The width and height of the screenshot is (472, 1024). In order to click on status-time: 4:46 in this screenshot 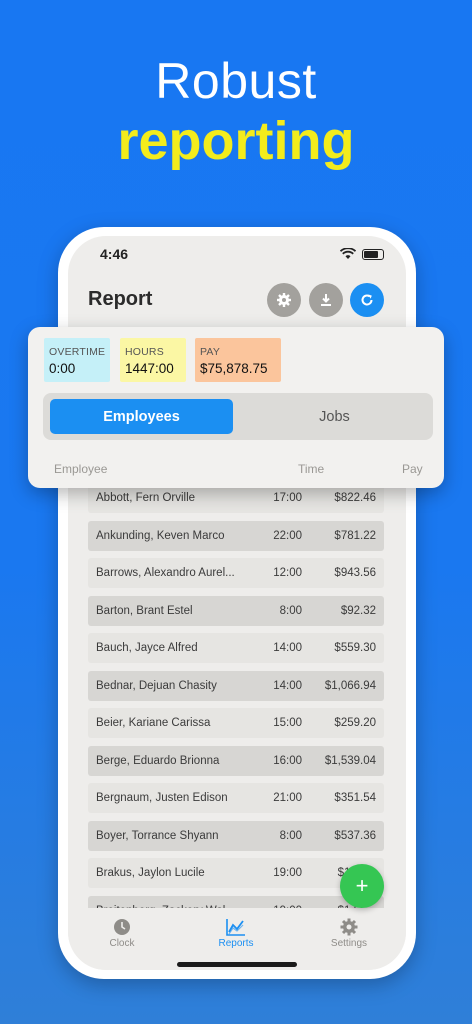, I will do `click(114, 254)`.